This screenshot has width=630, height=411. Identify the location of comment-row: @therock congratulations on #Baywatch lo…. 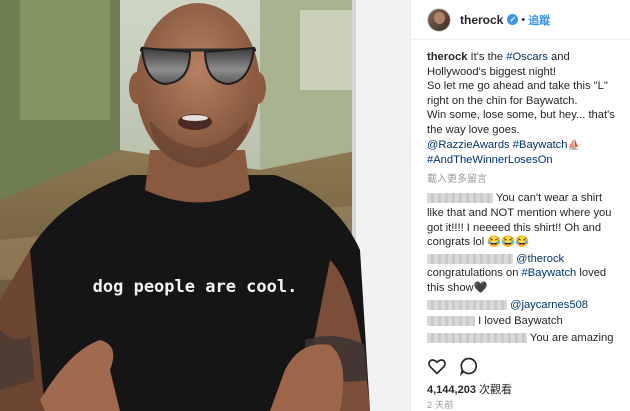
(522, 274).